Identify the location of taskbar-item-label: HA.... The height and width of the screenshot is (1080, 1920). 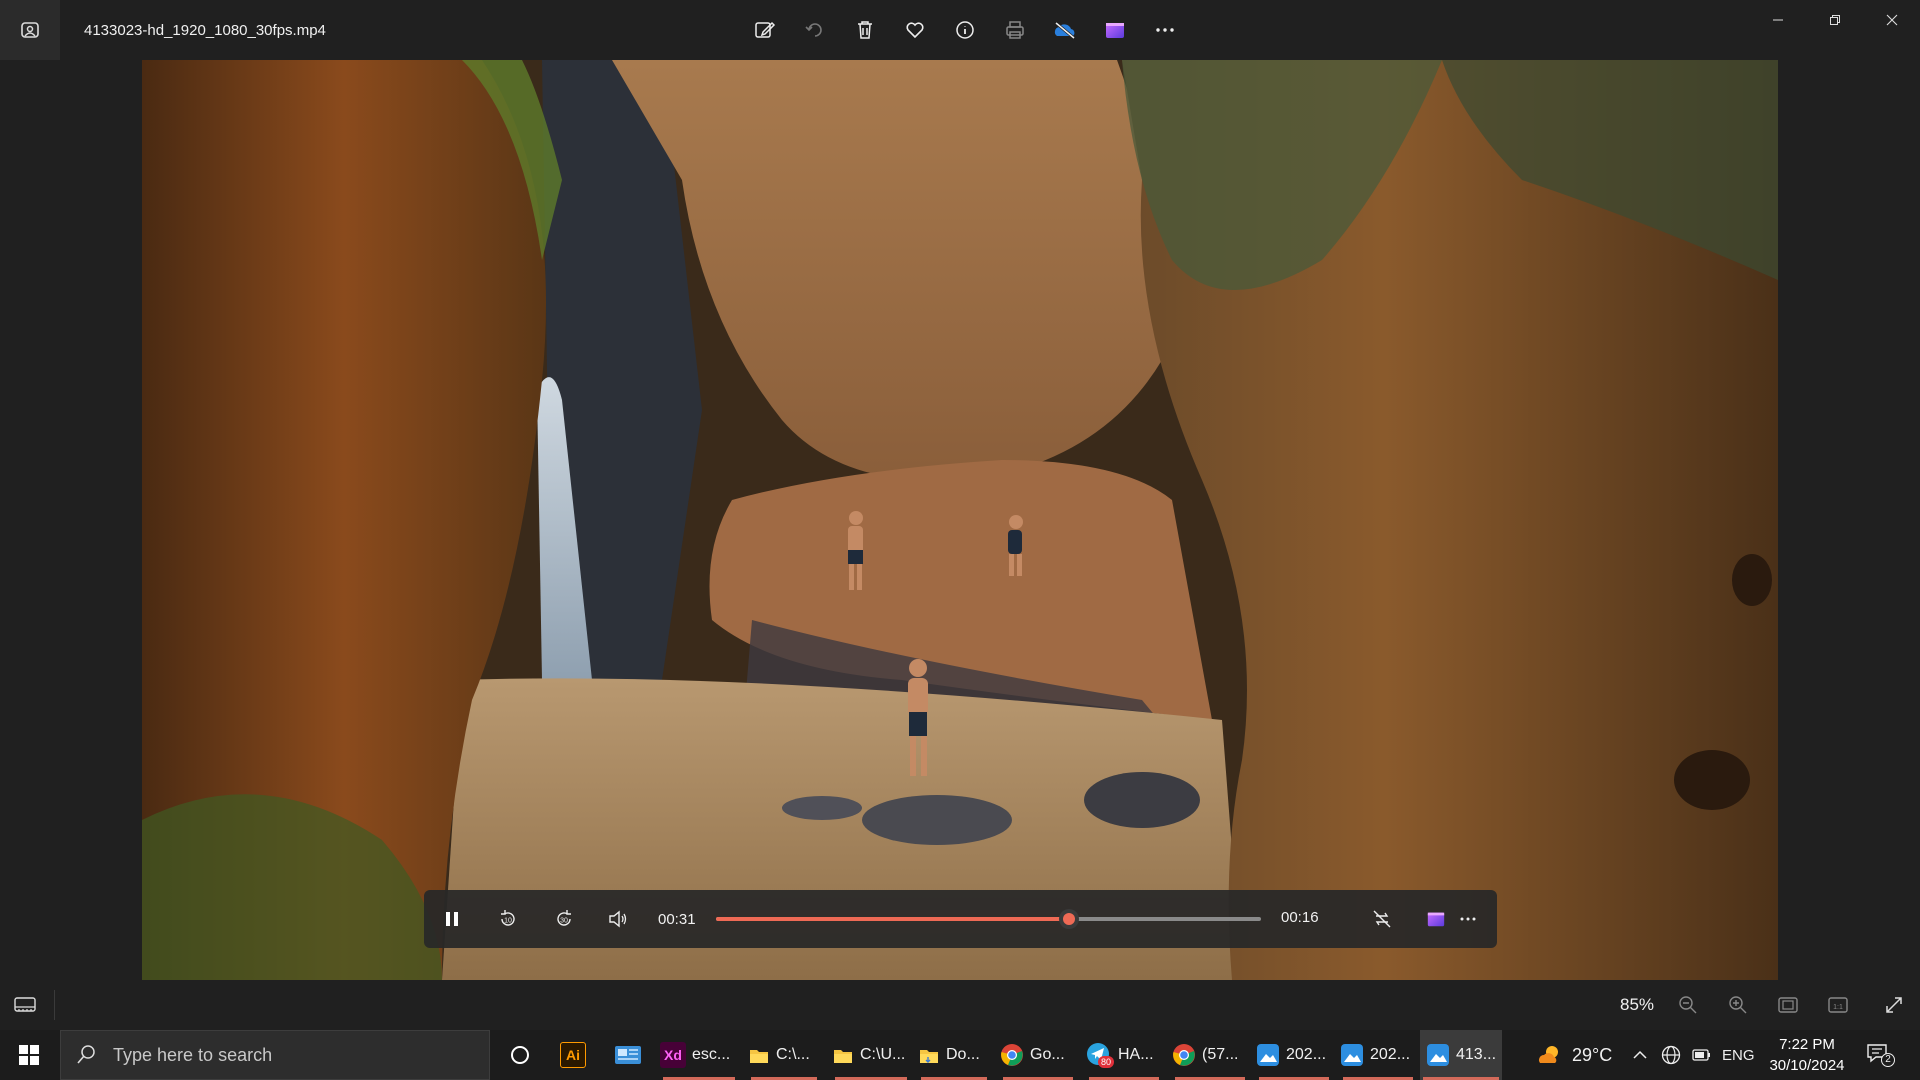
(1136, 1054).